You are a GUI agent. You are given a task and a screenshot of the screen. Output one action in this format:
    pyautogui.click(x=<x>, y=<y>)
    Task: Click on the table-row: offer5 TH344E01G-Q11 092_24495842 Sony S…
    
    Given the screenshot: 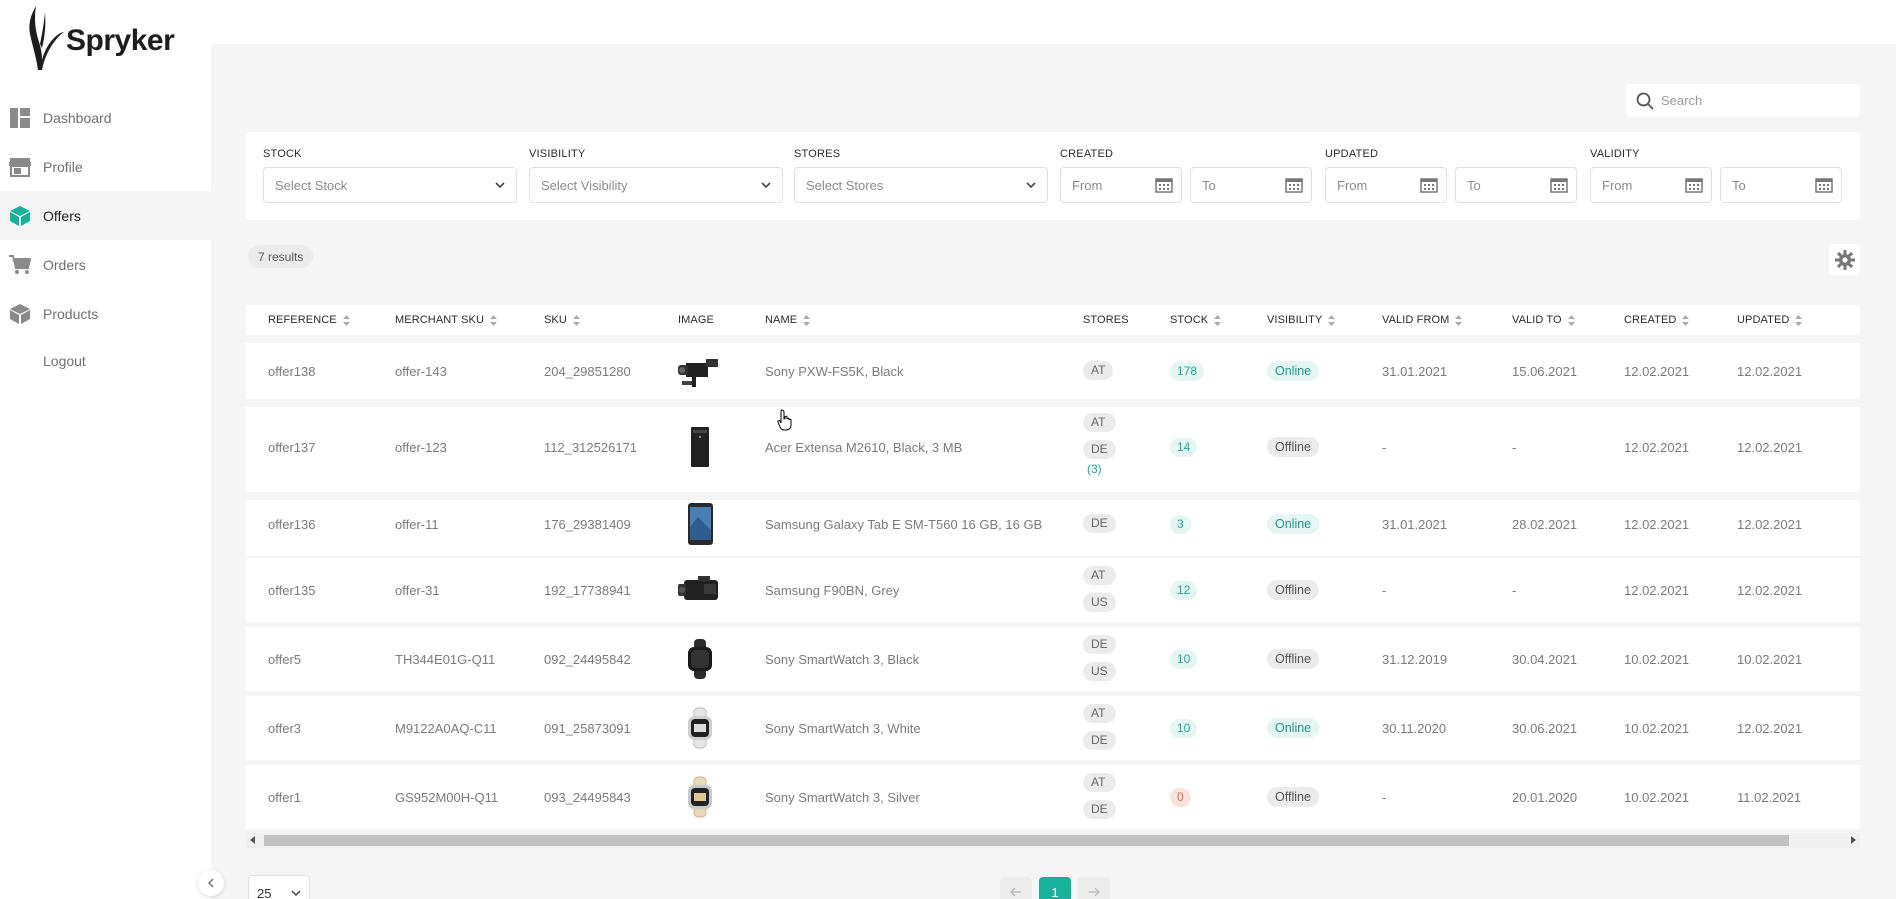 What is the action you would take?
    pyautogui.click(x=1053, y=659)
    